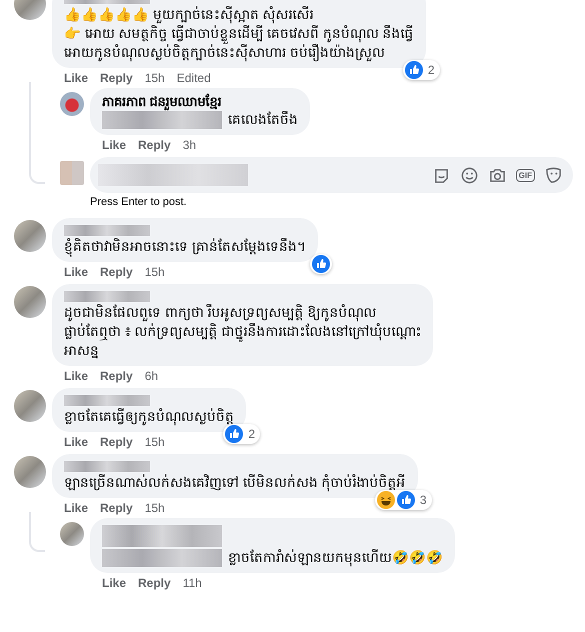 This screenshot has width=585, height=632. Describe the element at coordinates (263, 119) in the screenshot. I see `reply-text: គេលេងតែចឹង` at that location.